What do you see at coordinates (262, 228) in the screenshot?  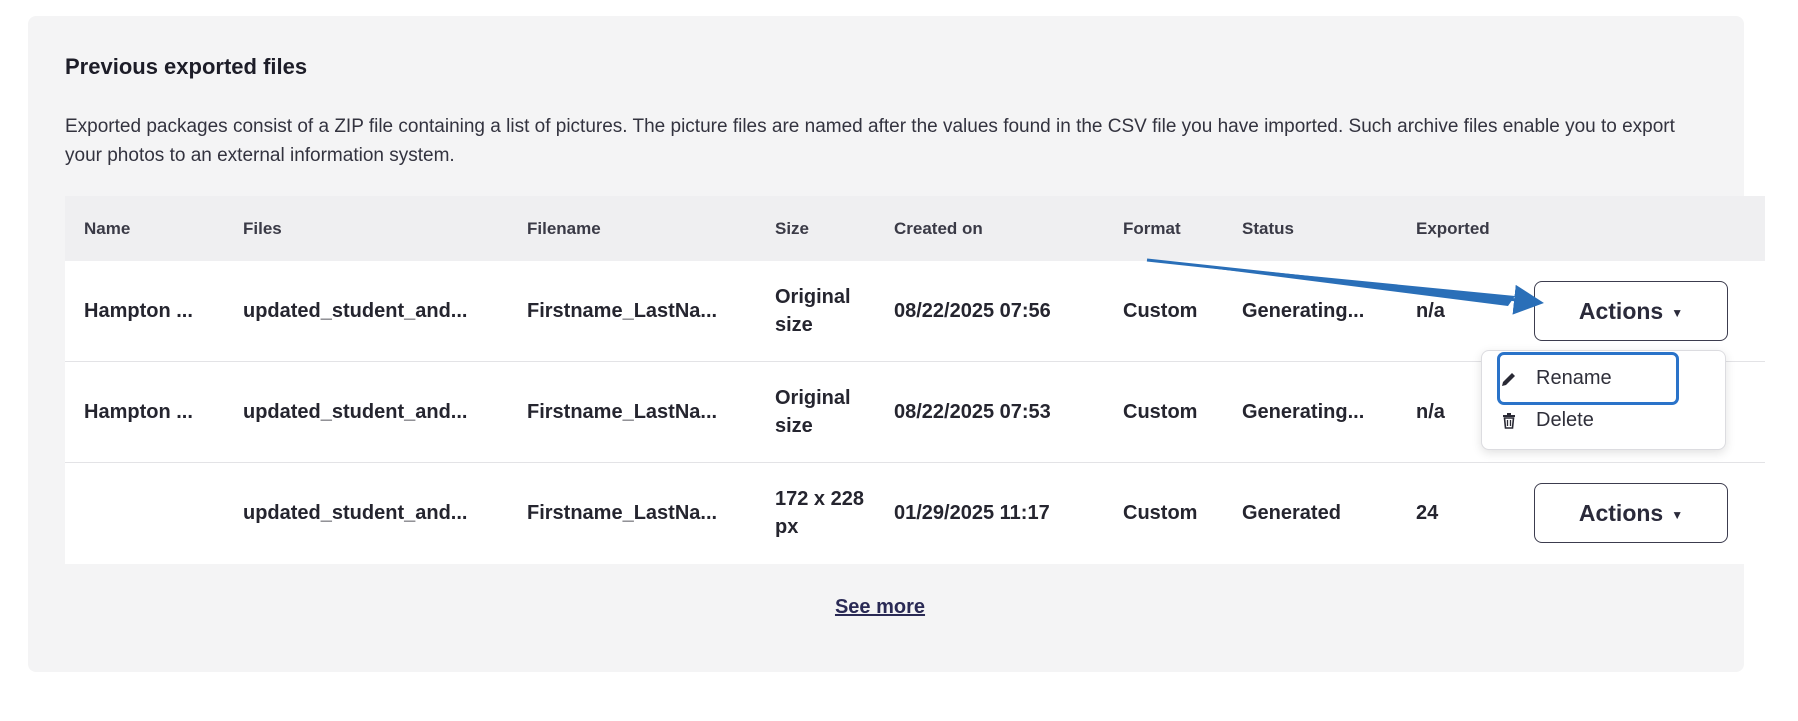 I see `header-files: Files` at bounding box center [262, 228].